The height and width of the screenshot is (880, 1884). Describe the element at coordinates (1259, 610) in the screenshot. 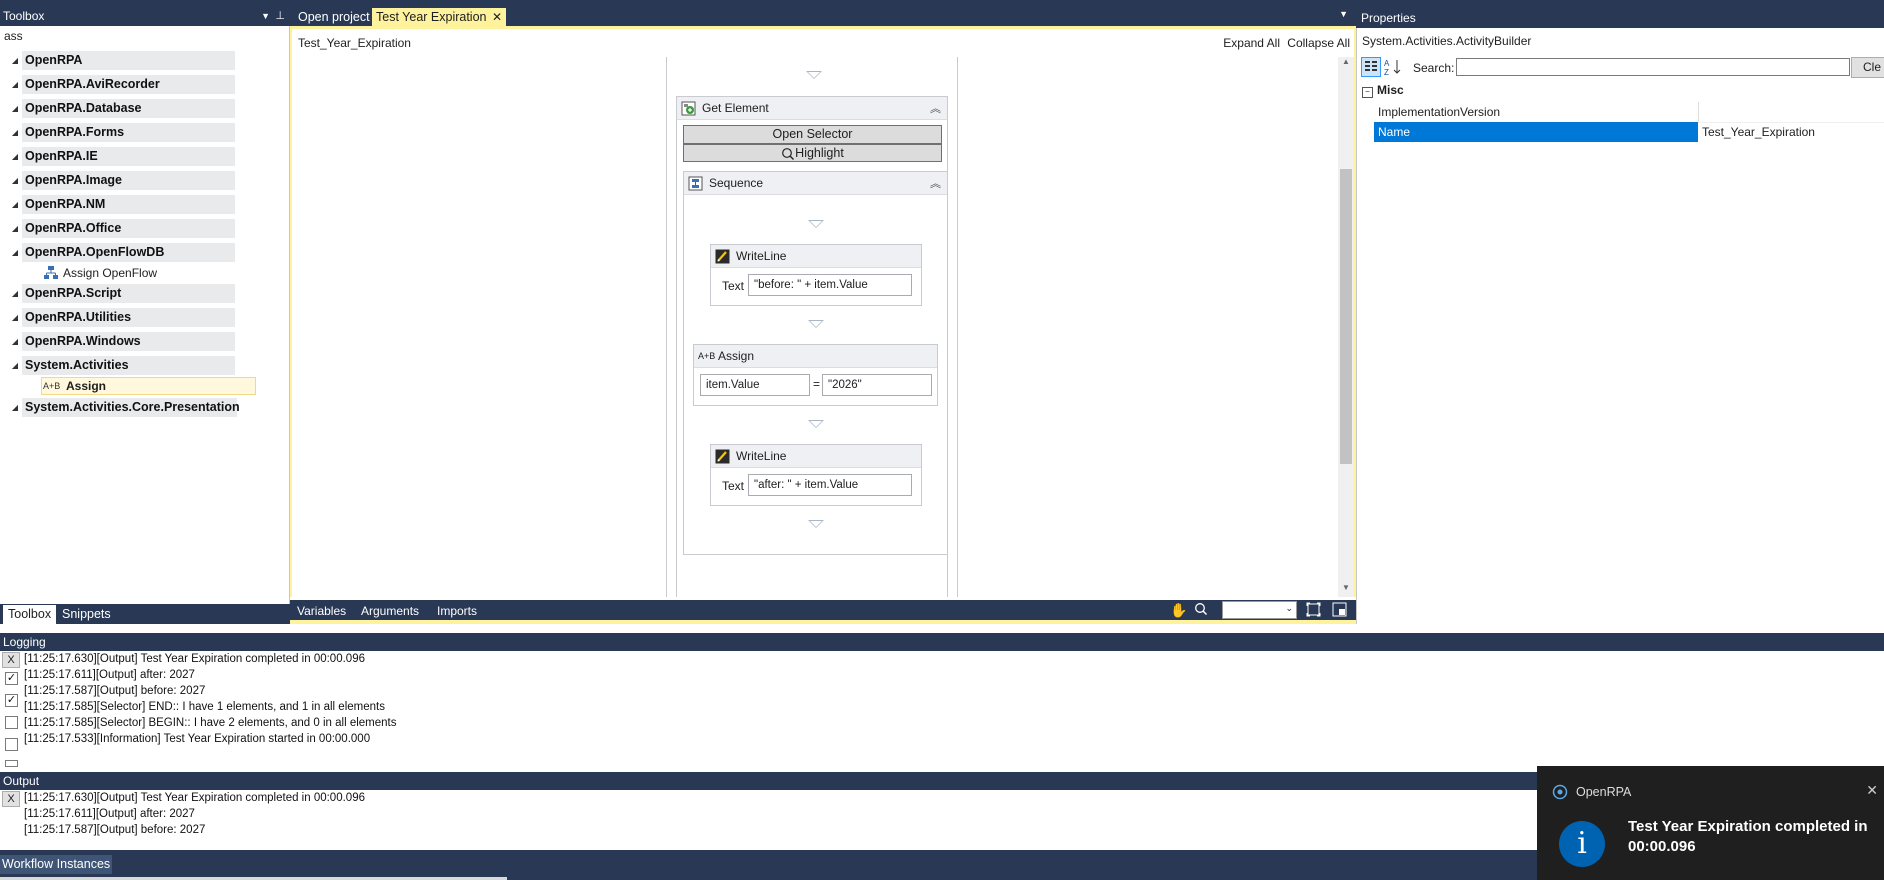

I see `zoom-select: ⌄` at that location.